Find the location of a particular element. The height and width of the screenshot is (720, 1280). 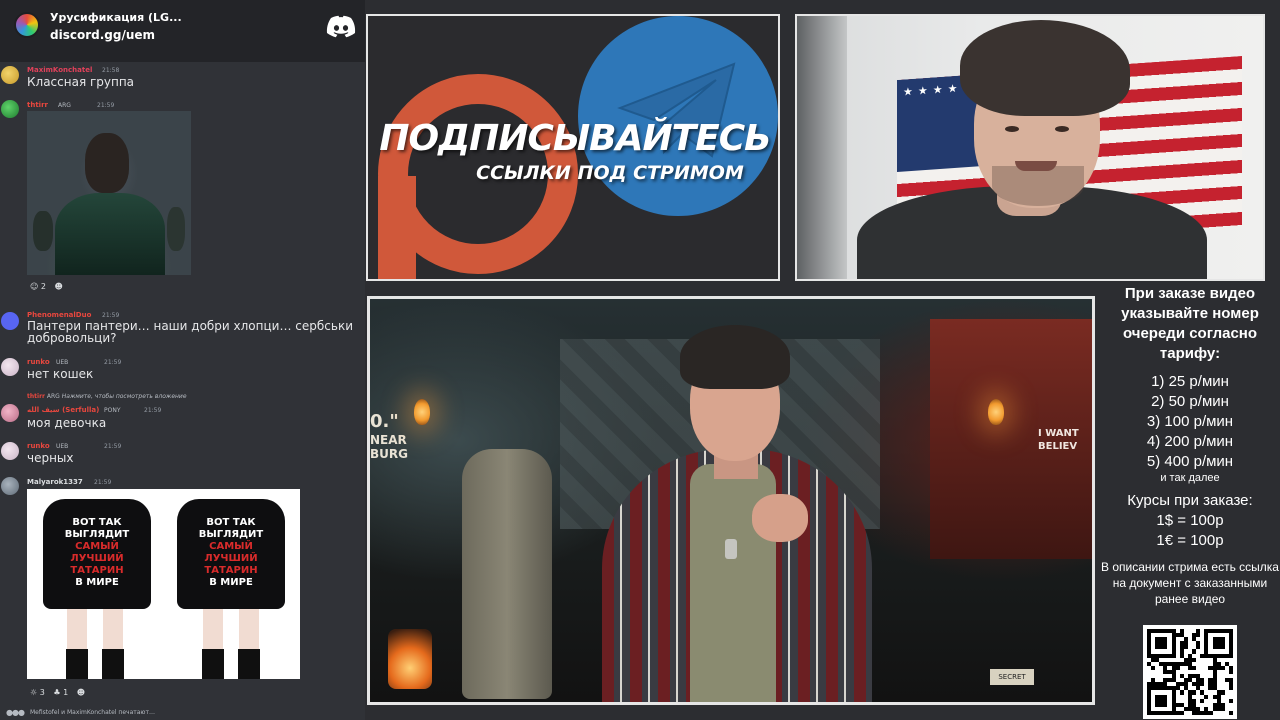

message-author: PhenomenalDuo is located at coordinates (59, 315).